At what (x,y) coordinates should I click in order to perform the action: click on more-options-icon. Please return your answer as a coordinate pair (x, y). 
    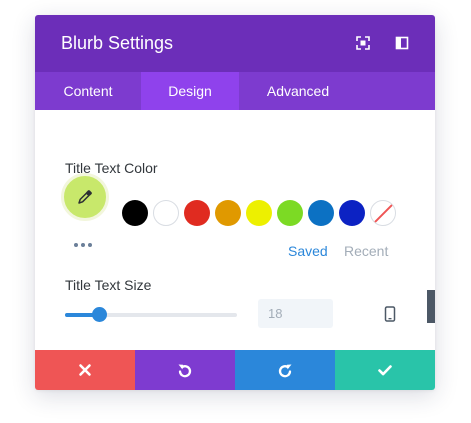
    Looking at the image, I should click on (84, 245).